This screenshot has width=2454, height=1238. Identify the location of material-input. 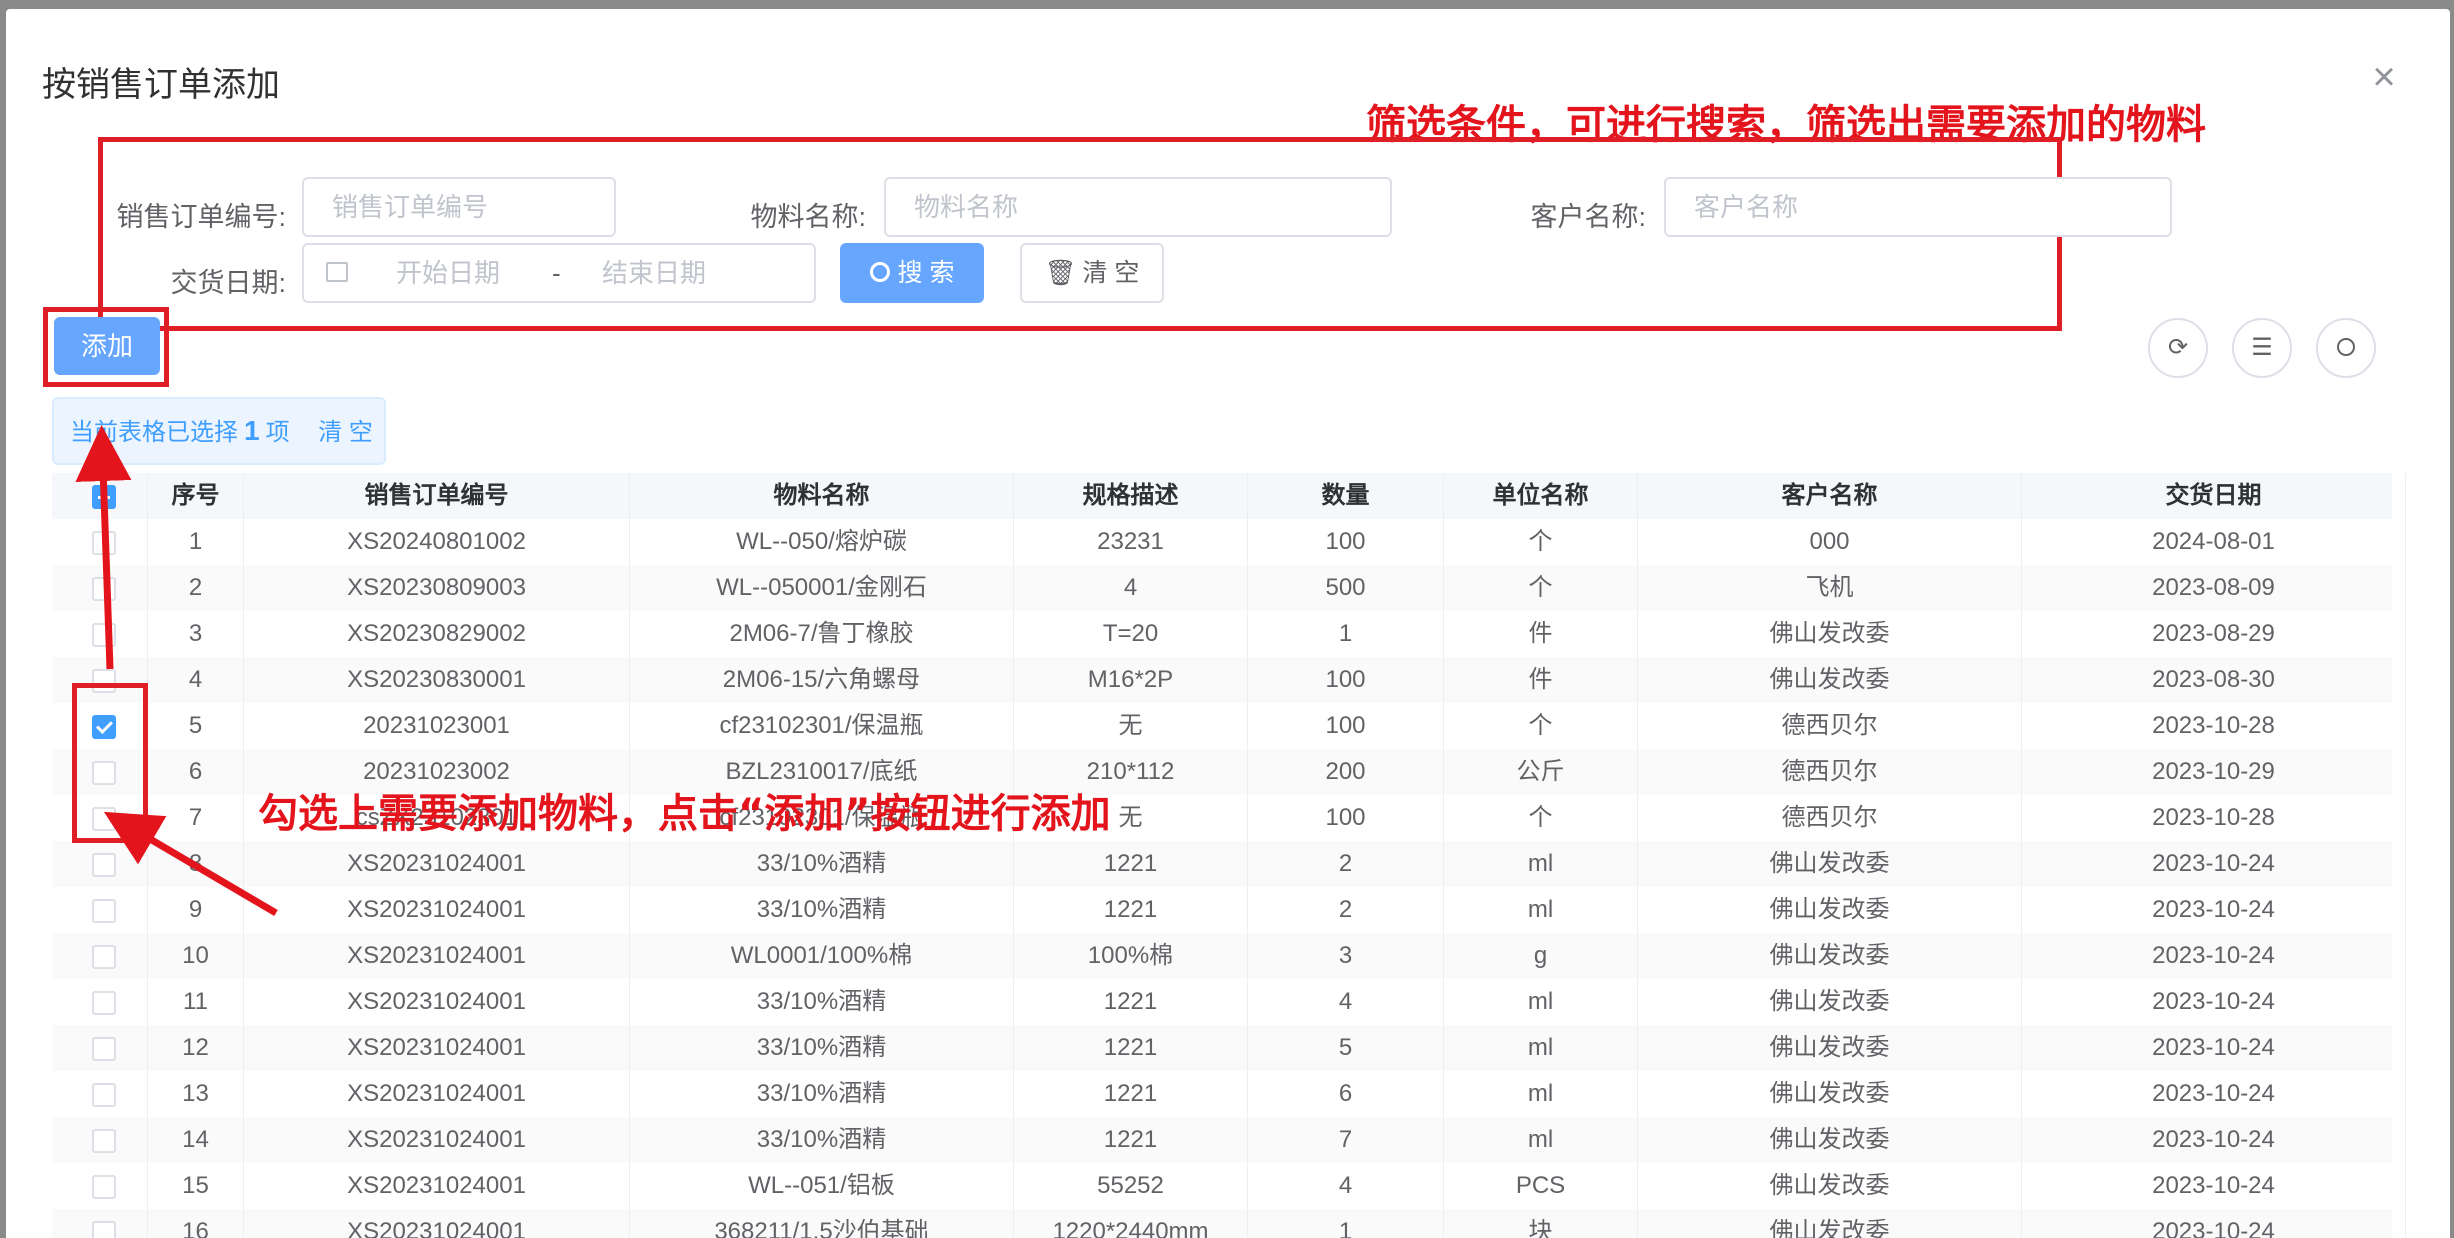
(1138, 207).